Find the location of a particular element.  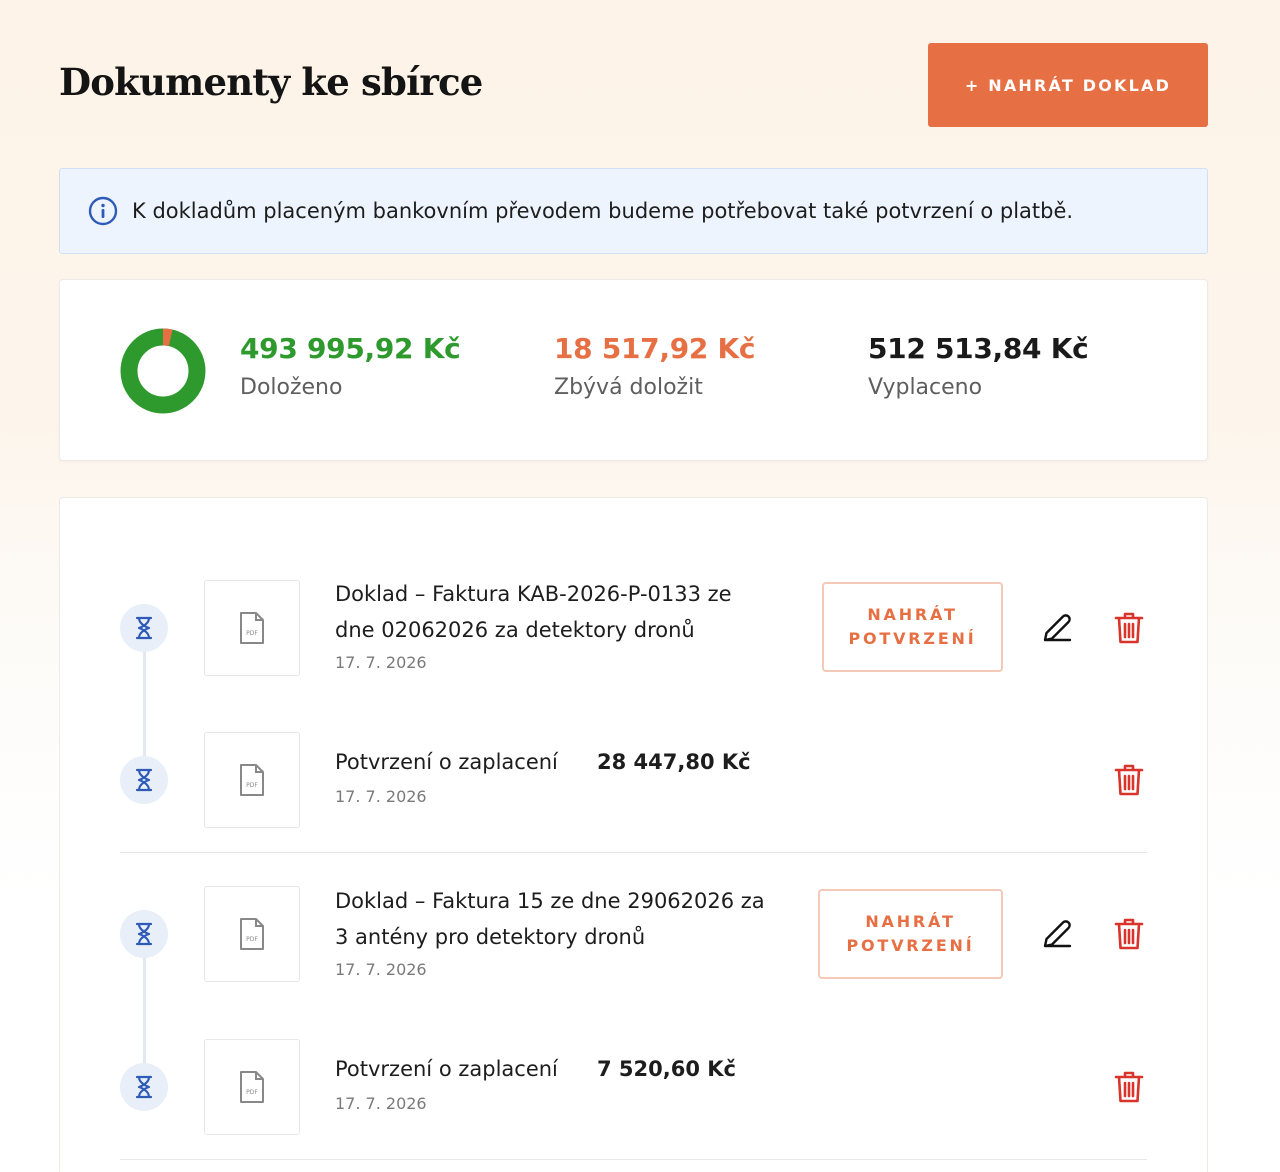

document-title-line: Doklad – Faktura 15 ze dne 29062026 za is located at coordinates (550, 901).